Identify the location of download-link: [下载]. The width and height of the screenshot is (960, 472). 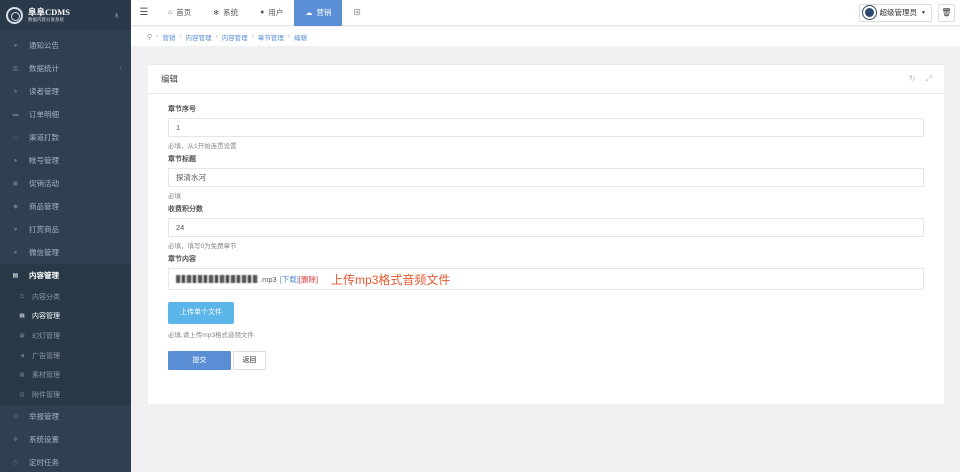
(289, 279).